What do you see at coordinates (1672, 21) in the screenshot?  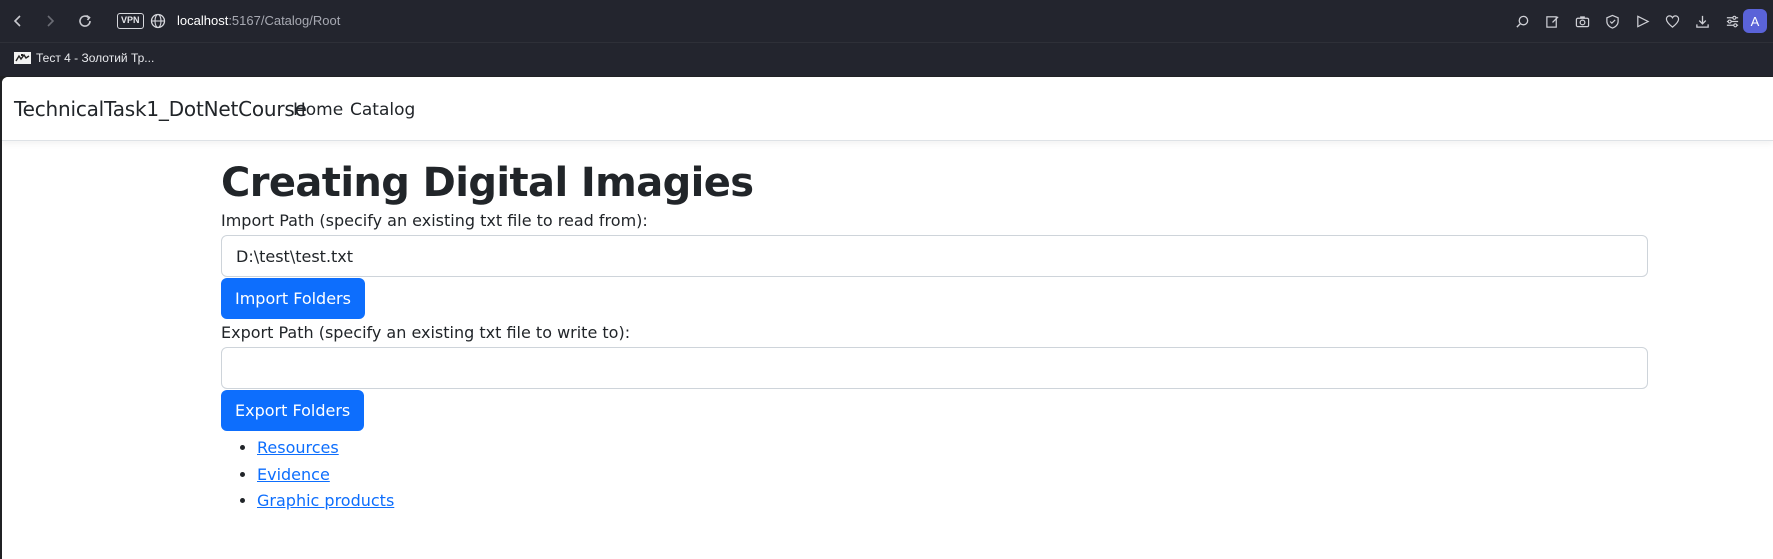 I see `heart-icon` at bounding box center [1672, 21].